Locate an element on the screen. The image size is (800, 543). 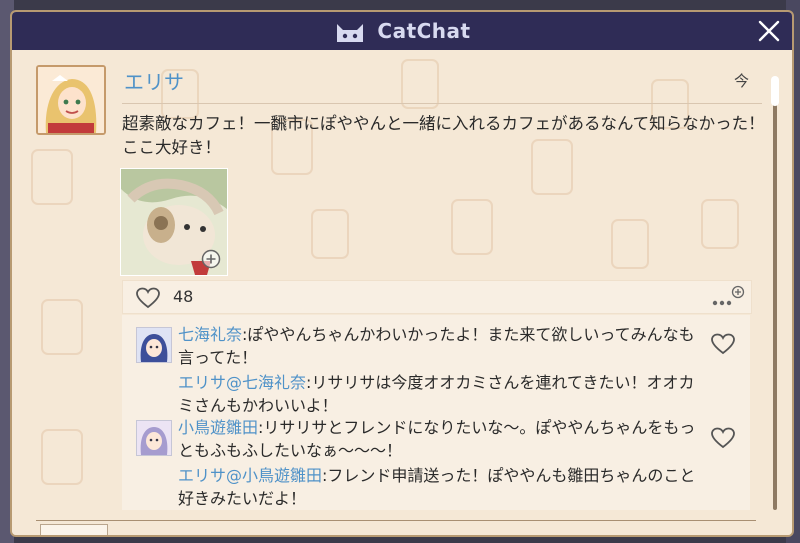
comment-text: 七海礼奈:ぽややんちゃんかわいかったよ！また来て欲しいってみんなも言ってた！ is located at coordinates (439, 346).